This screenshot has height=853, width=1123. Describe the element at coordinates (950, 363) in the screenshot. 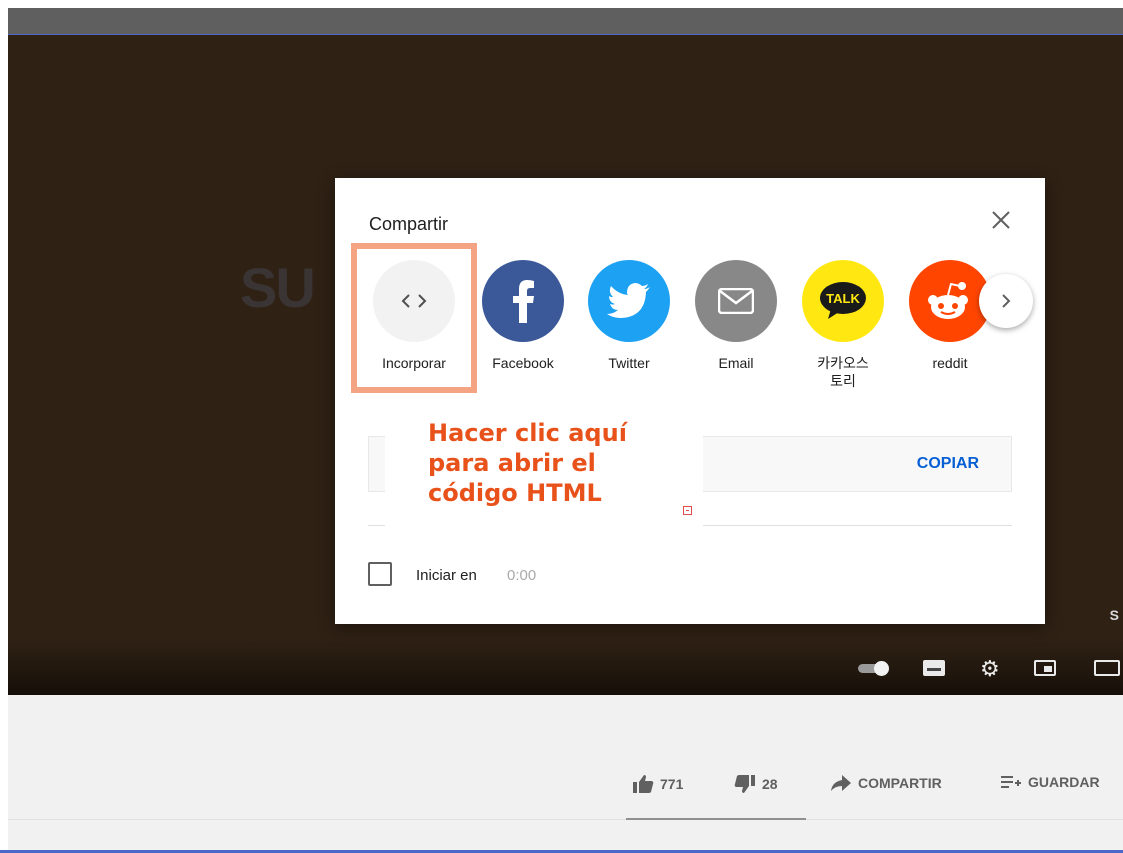

I see `share-label-reddit: reddit` at that location.